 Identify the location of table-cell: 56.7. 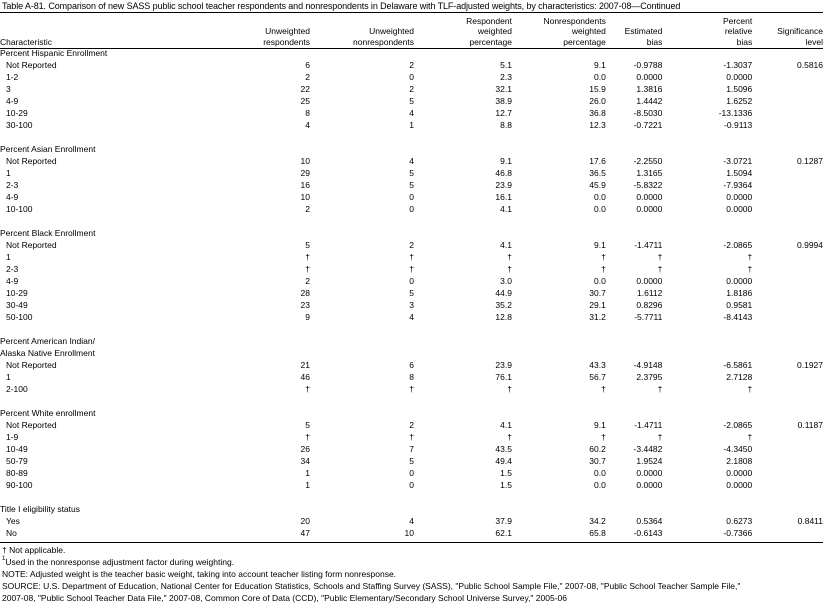
(597, 377).